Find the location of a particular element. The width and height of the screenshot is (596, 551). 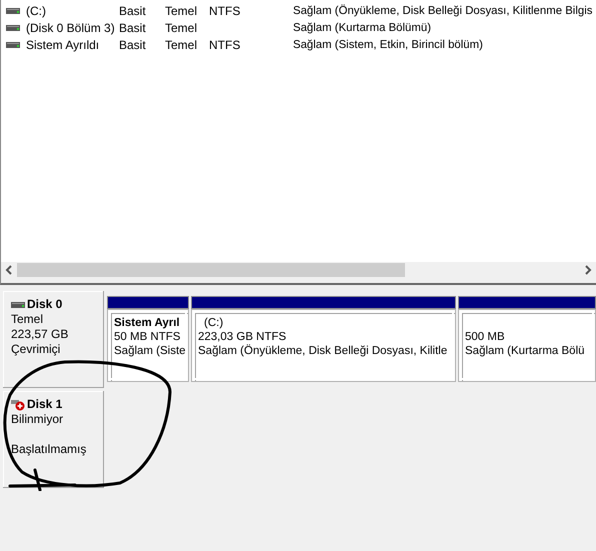

status-cell: Sağlam (Sistem, Etkin, Birincil bölüm) is located at coordinates (388, 44).